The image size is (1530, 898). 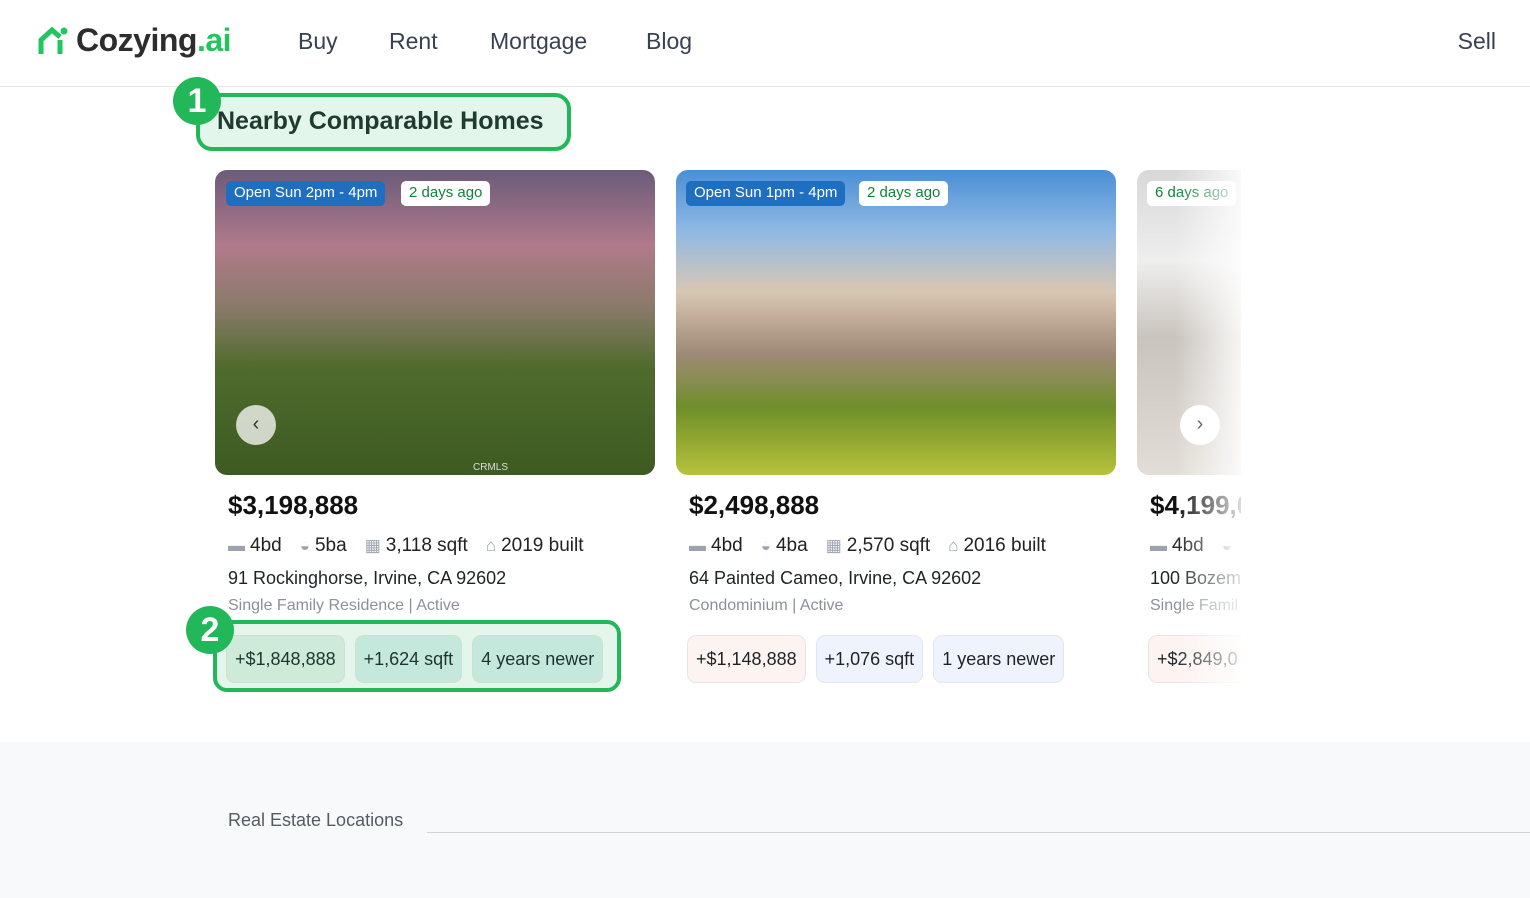 I want to click on specs: ▬ 4bd ◒ 4ba ▦ 2,570 sqft ⌂ 2016 built, so click(x=902, y=546).